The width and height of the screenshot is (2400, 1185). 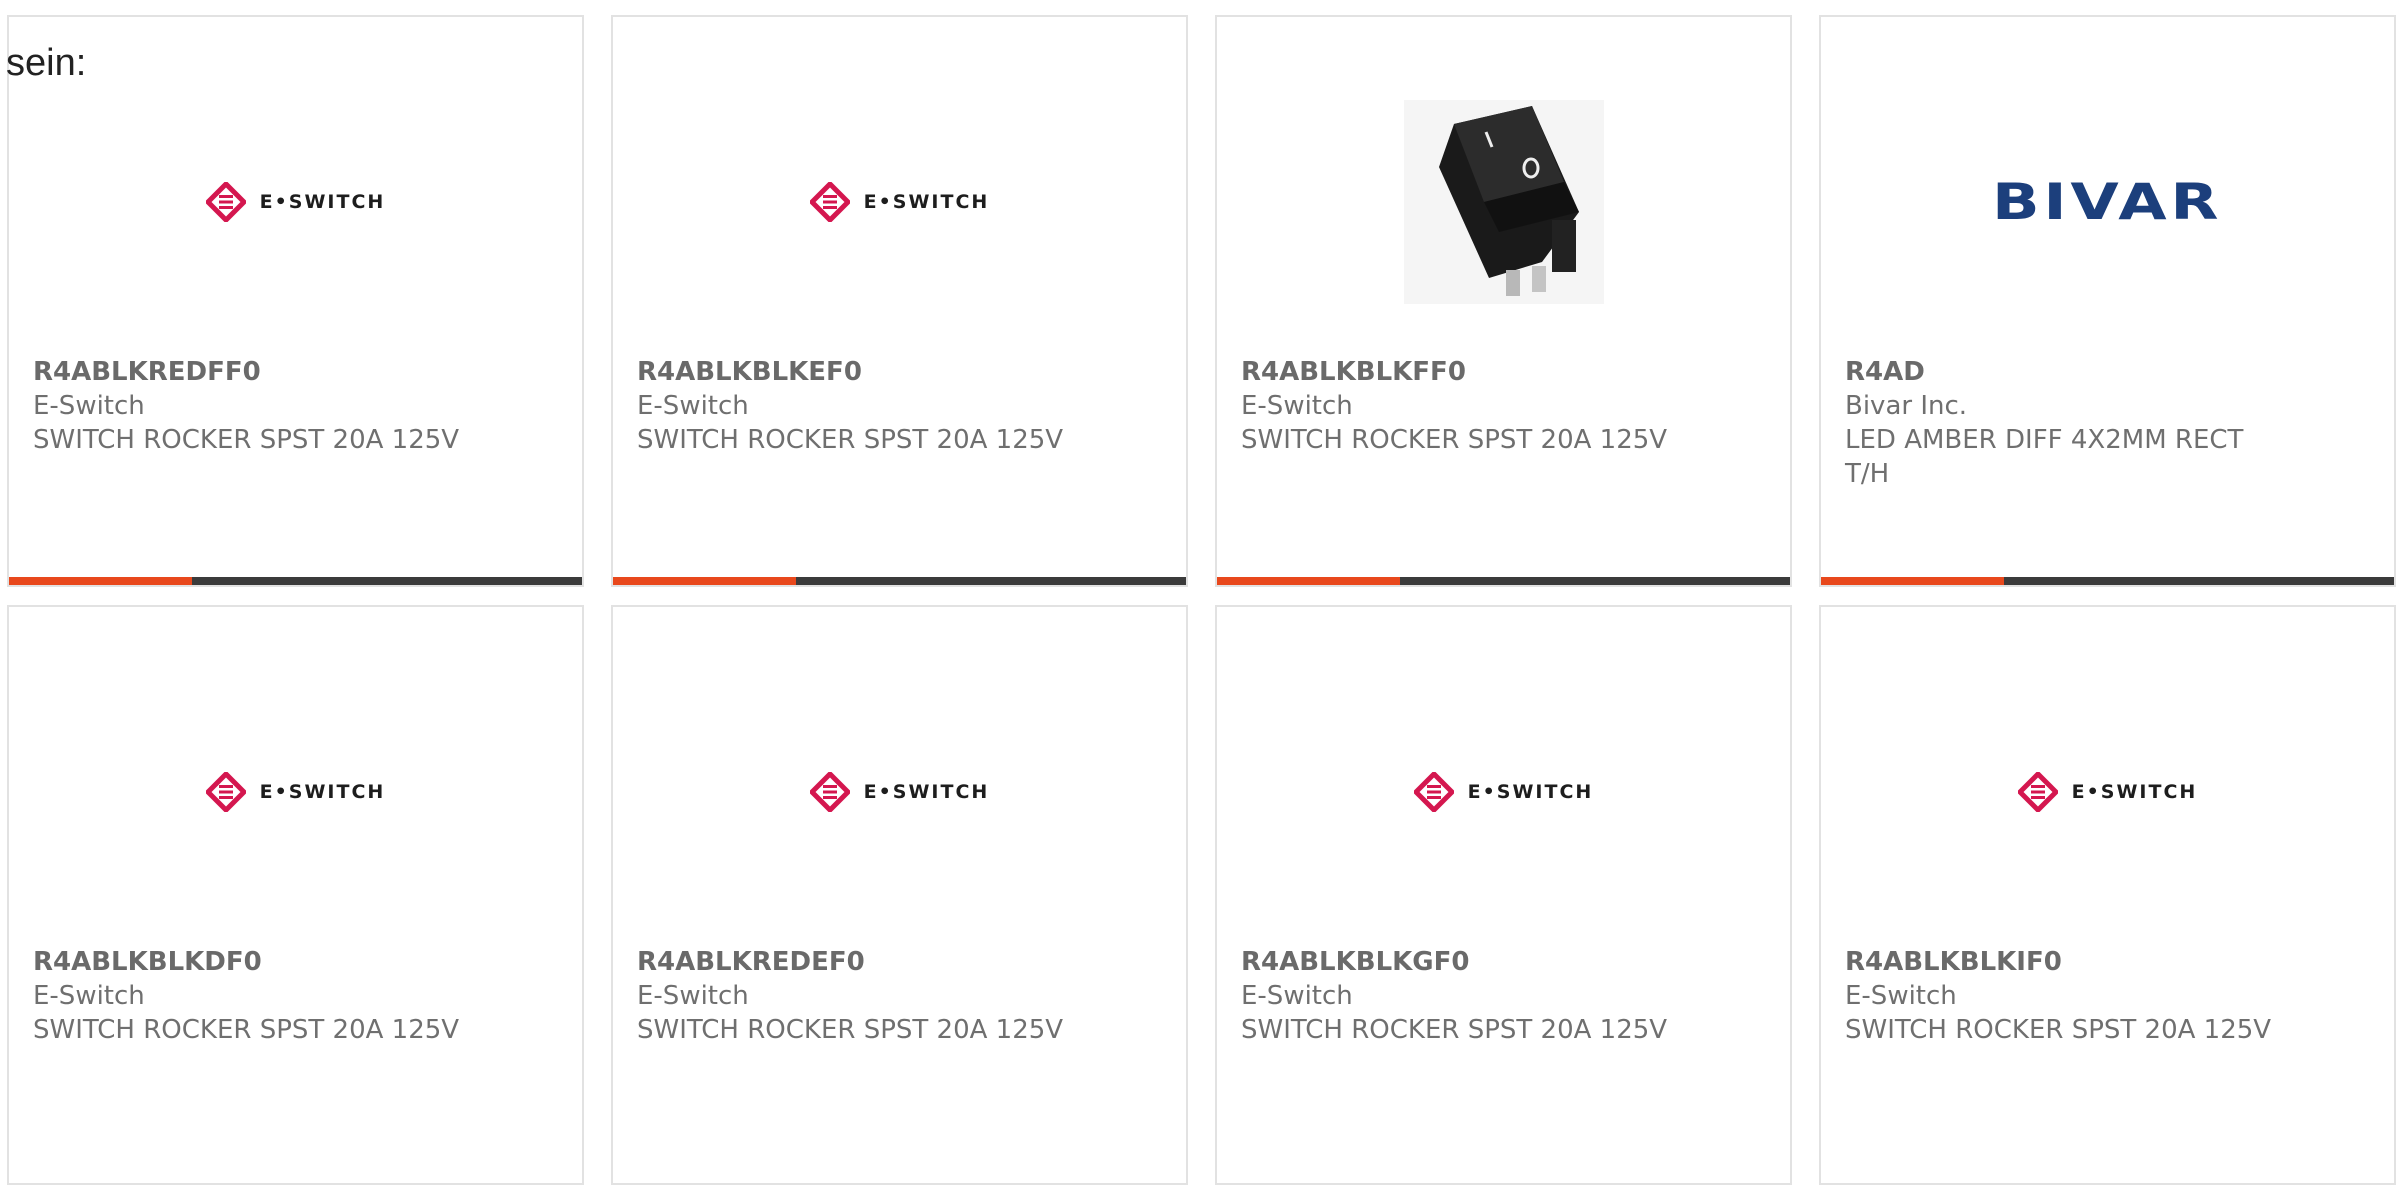 I want to click on product-image, so click(x=1503, y=202).